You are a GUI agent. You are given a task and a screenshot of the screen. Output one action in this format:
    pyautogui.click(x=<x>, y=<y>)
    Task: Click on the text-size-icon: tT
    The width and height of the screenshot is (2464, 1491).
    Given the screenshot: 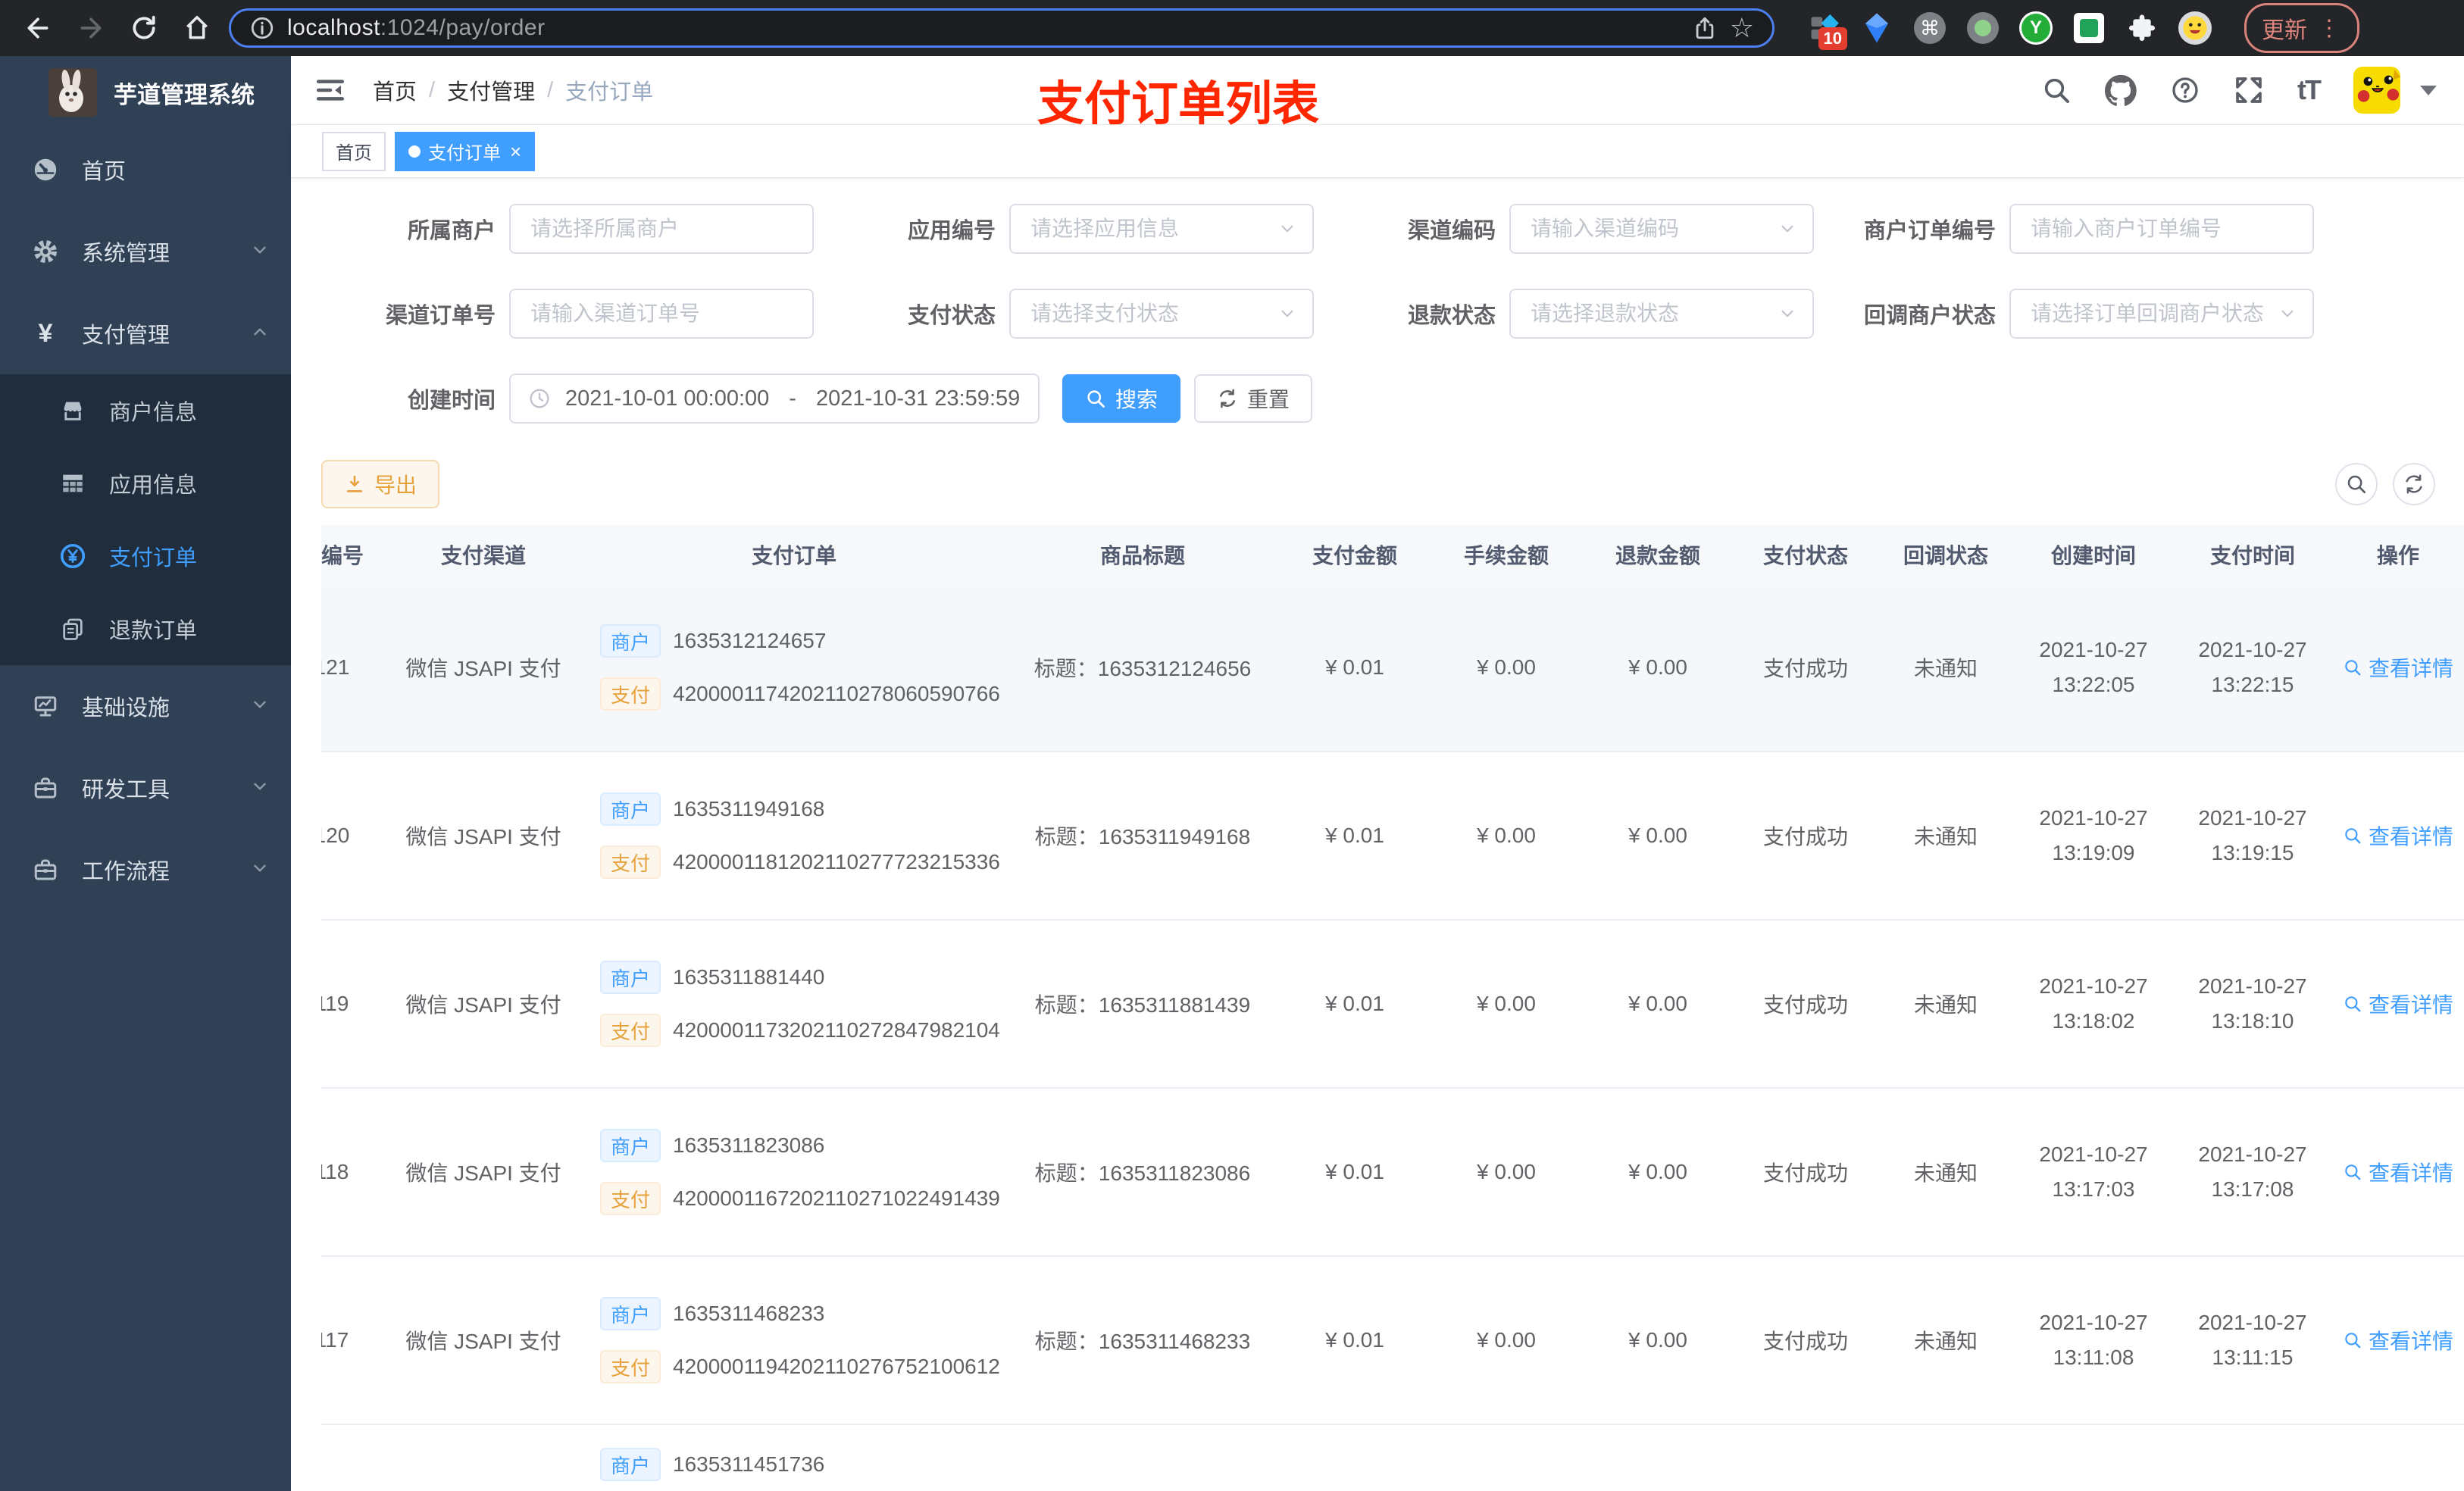 What is the action you would take?
    pyautogui.click(x=2309, y=90)
    